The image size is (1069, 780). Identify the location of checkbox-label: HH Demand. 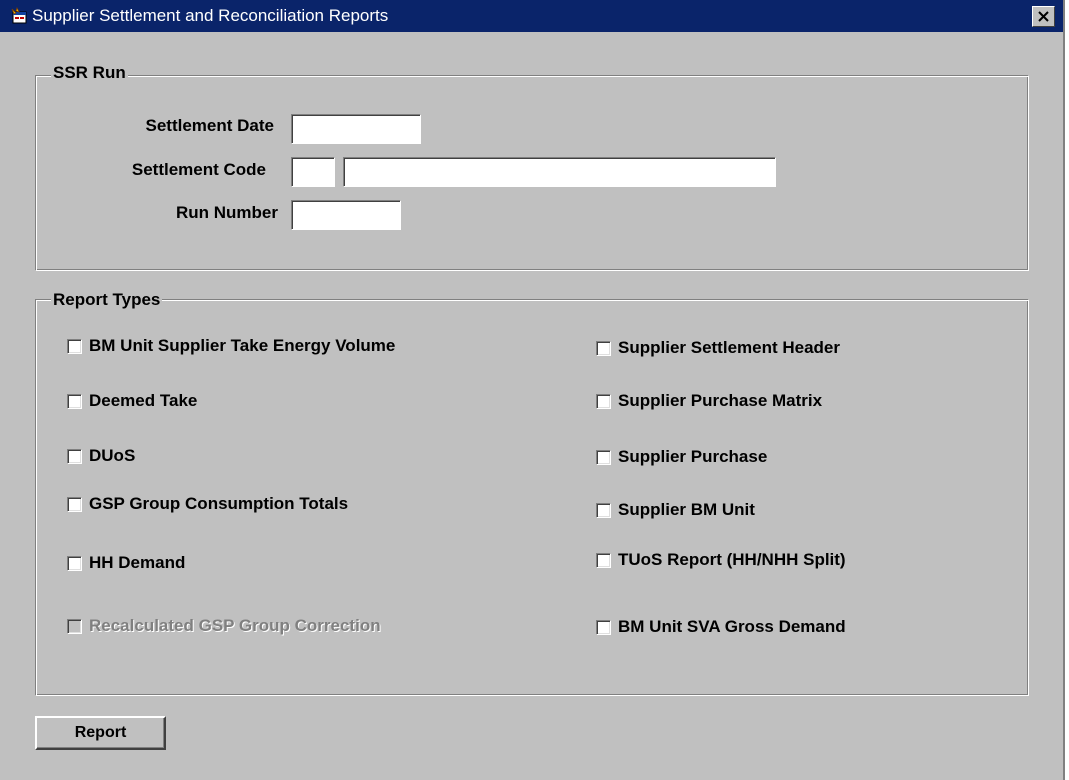
(137, 562).